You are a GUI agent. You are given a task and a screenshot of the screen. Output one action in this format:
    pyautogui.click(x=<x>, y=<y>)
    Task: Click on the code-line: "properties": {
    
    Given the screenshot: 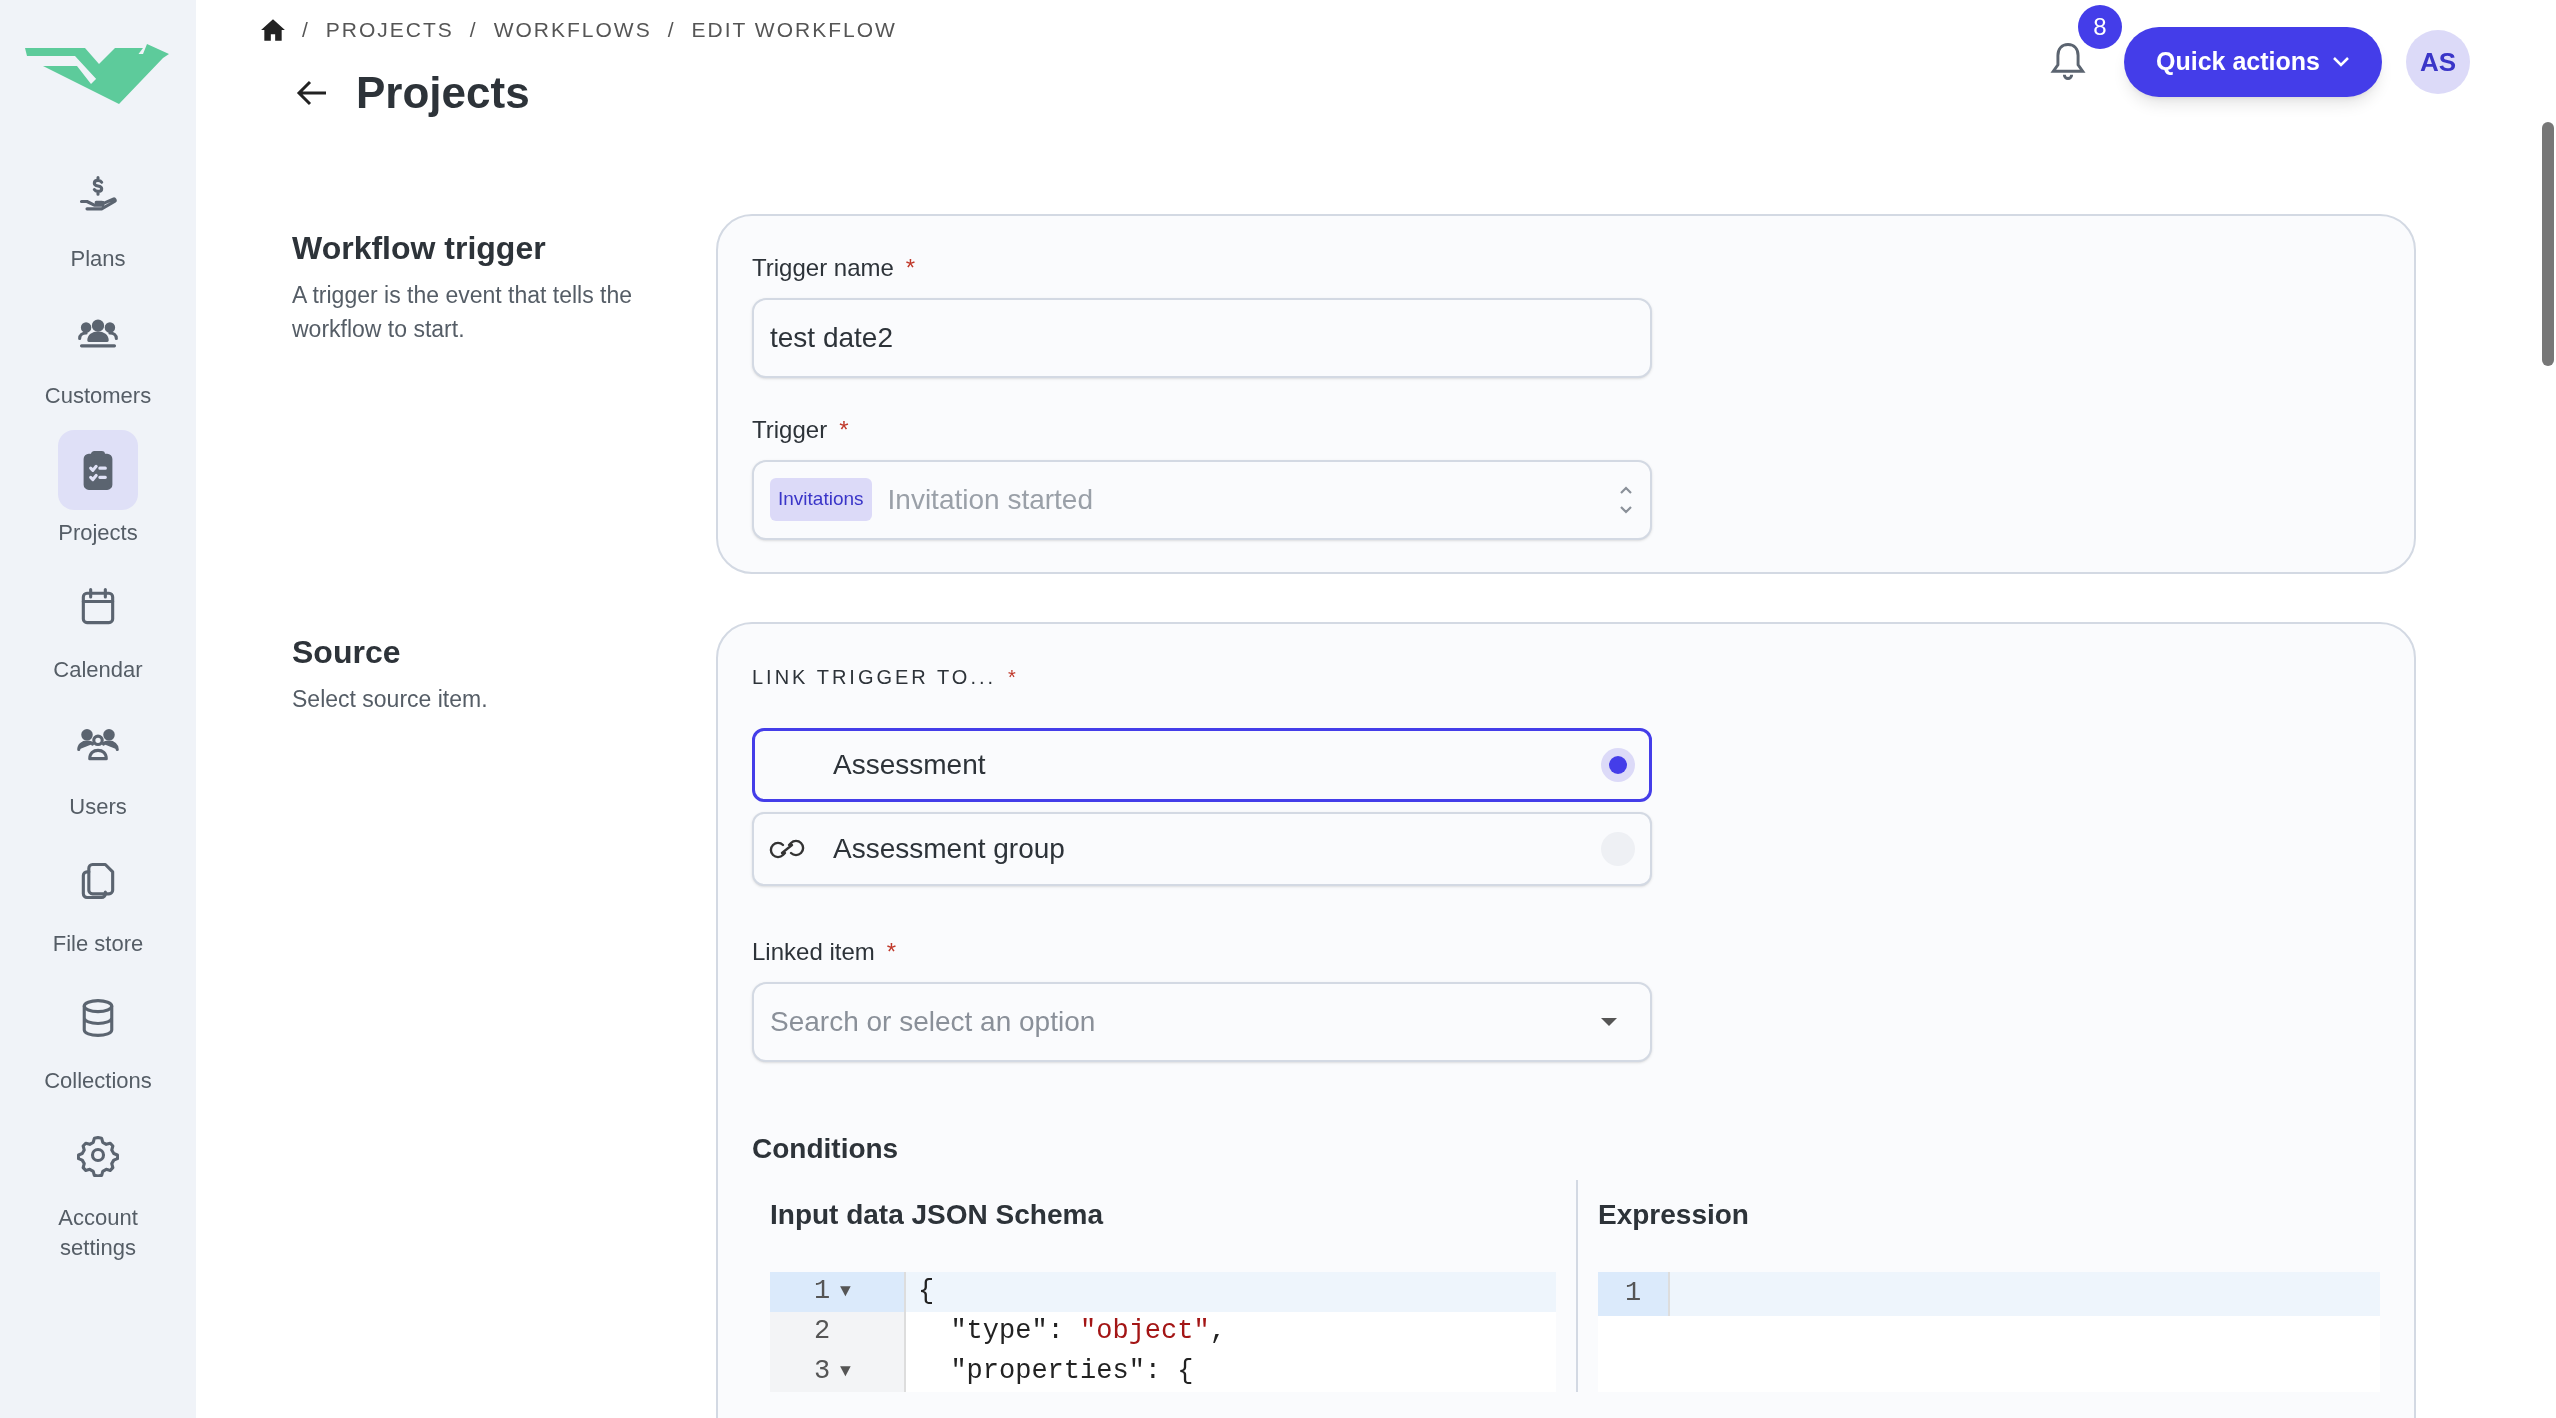 What is the action you would take?
    pyautogui.click(x=1071, y=1372)
    